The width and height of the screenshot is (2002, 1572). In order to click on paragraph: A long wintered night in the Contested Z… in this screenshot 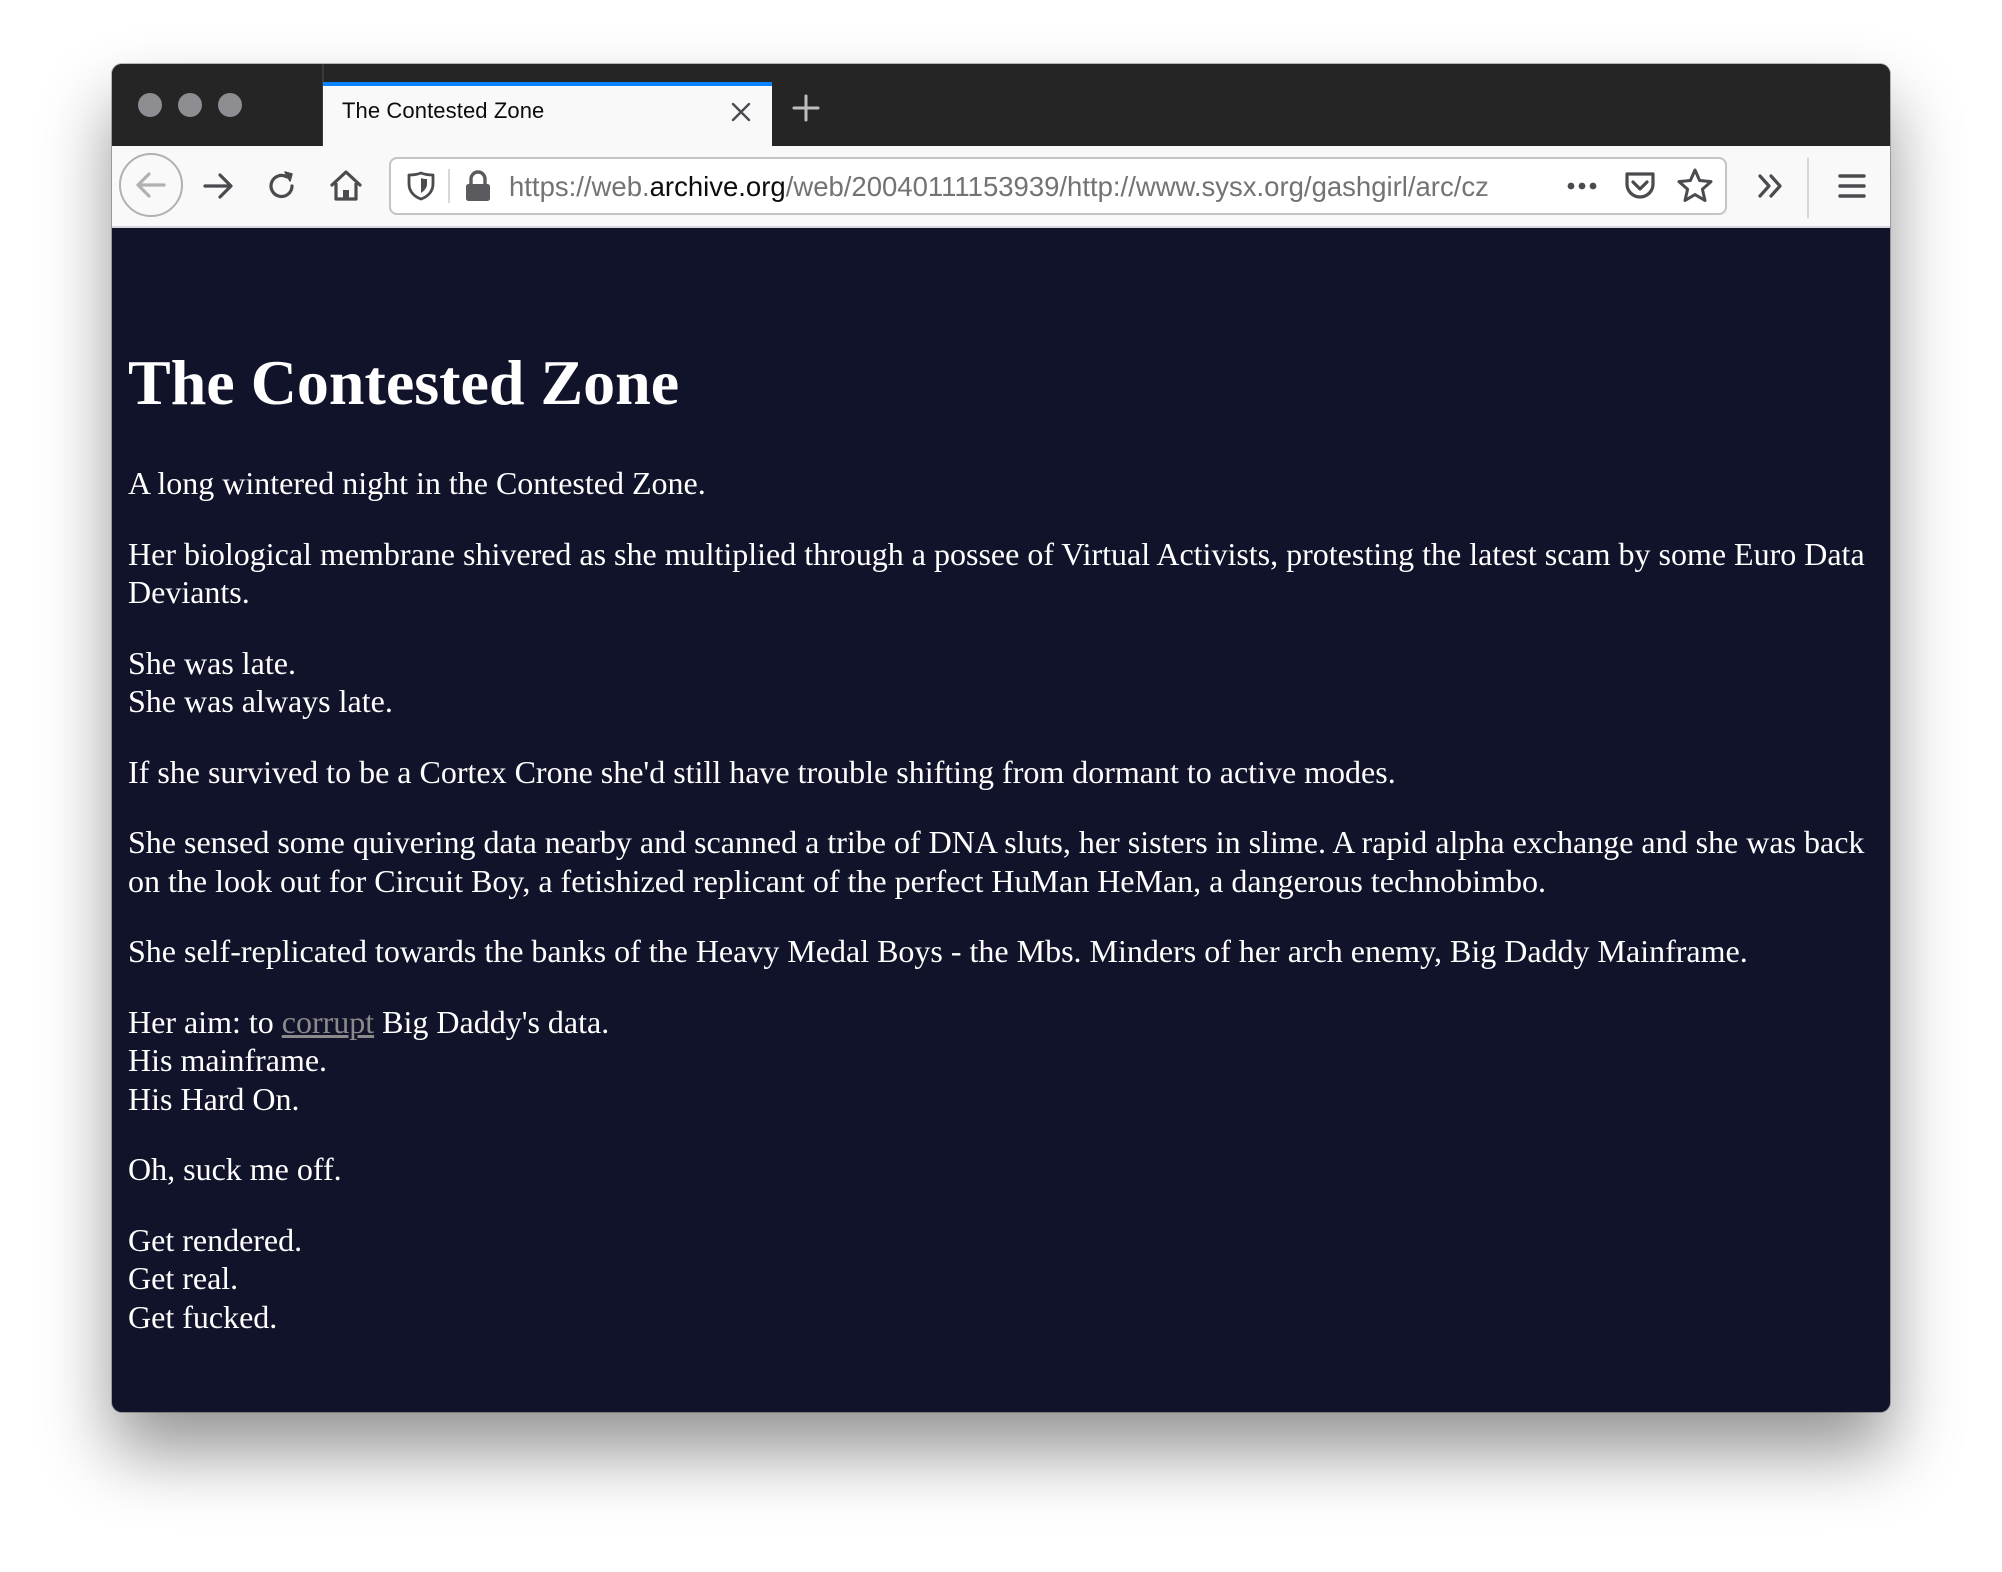, I will do `click(417, 483)`.